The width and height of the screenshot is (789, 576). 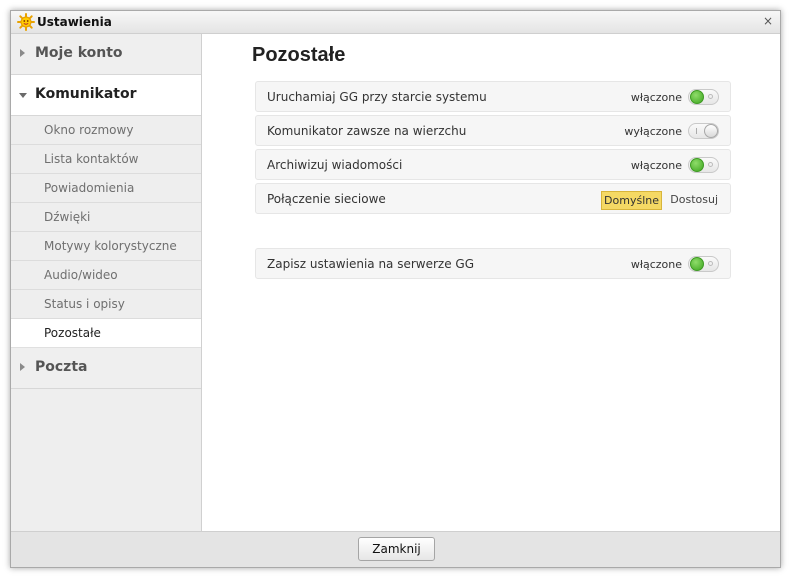 What do you see at coordinates (89, 188) in the screenshot?
I see `sidebar-item-label: Powiadomienia` at bounding box center [89, 188].